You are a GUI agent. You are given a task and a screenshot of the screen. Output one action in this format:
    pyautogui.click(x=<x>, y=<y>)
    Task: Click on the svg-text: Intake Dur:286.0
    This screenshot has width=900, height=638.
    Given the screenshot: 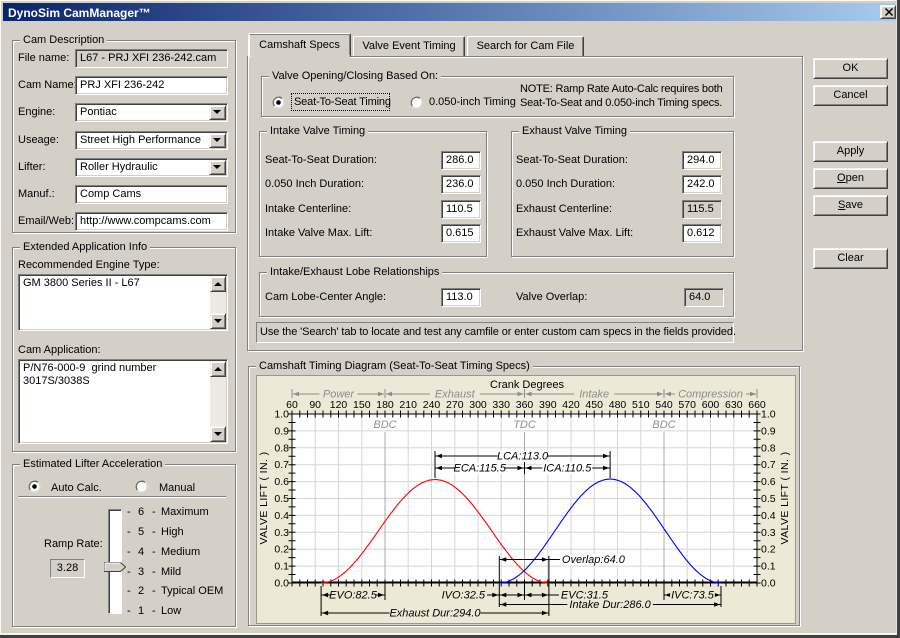 What is the action you would take?
    pyautogui.click(x=610, y=605)
    